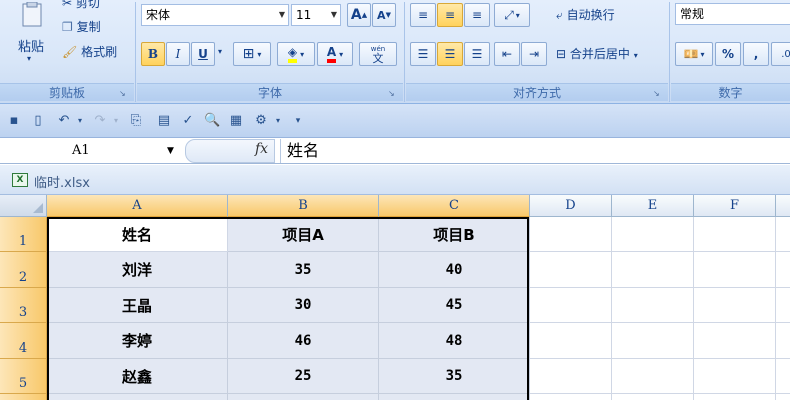 This screenshot has height=400, width=790. I want to click on cell-e4, so click(653, 341).